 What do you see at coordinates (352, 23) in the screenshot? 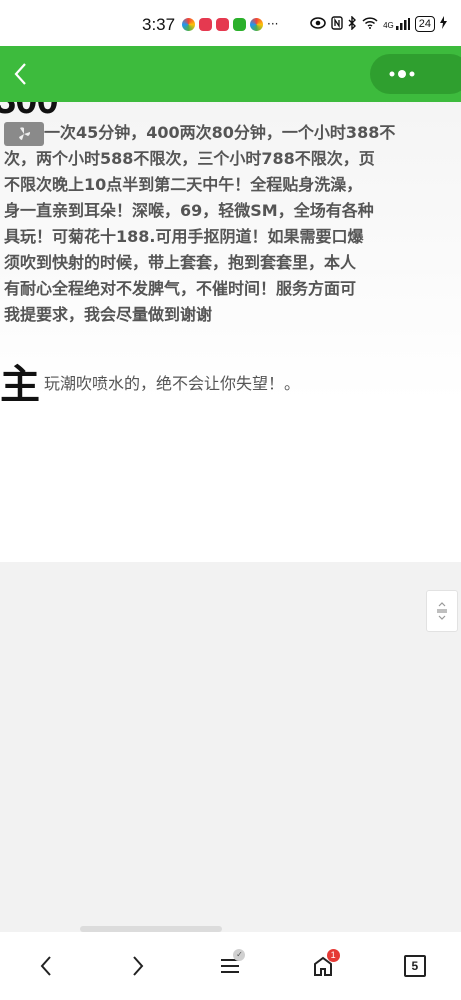
I see `bluetooth-icon` at bounding box center [352, 23].